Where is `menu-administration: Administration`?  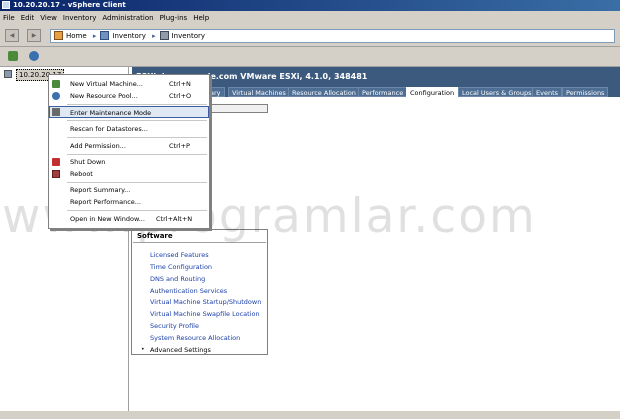
menu-administration: Administration is located at coordinates (127, 18).